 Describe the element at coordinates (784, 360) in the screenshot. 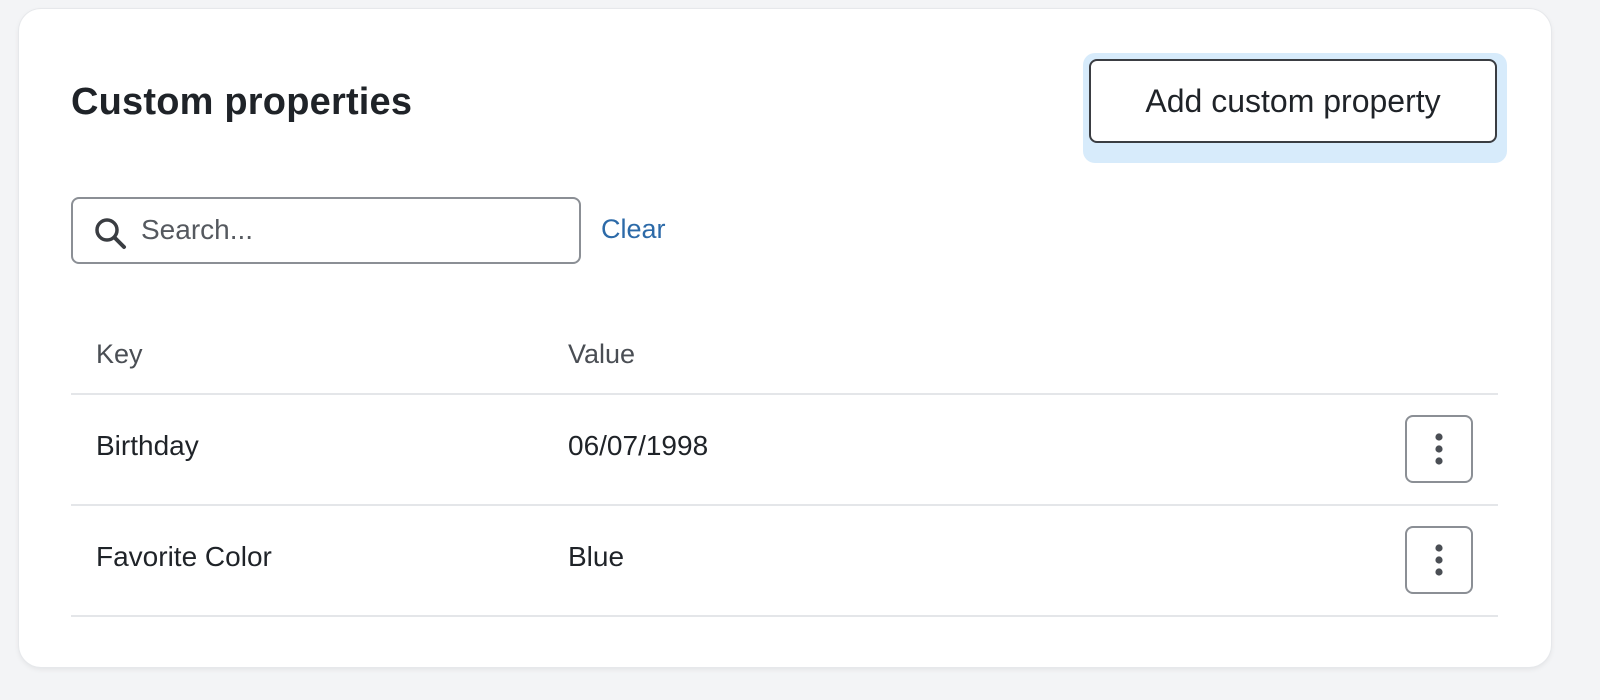

I see `table-header: Key Value` at that location.